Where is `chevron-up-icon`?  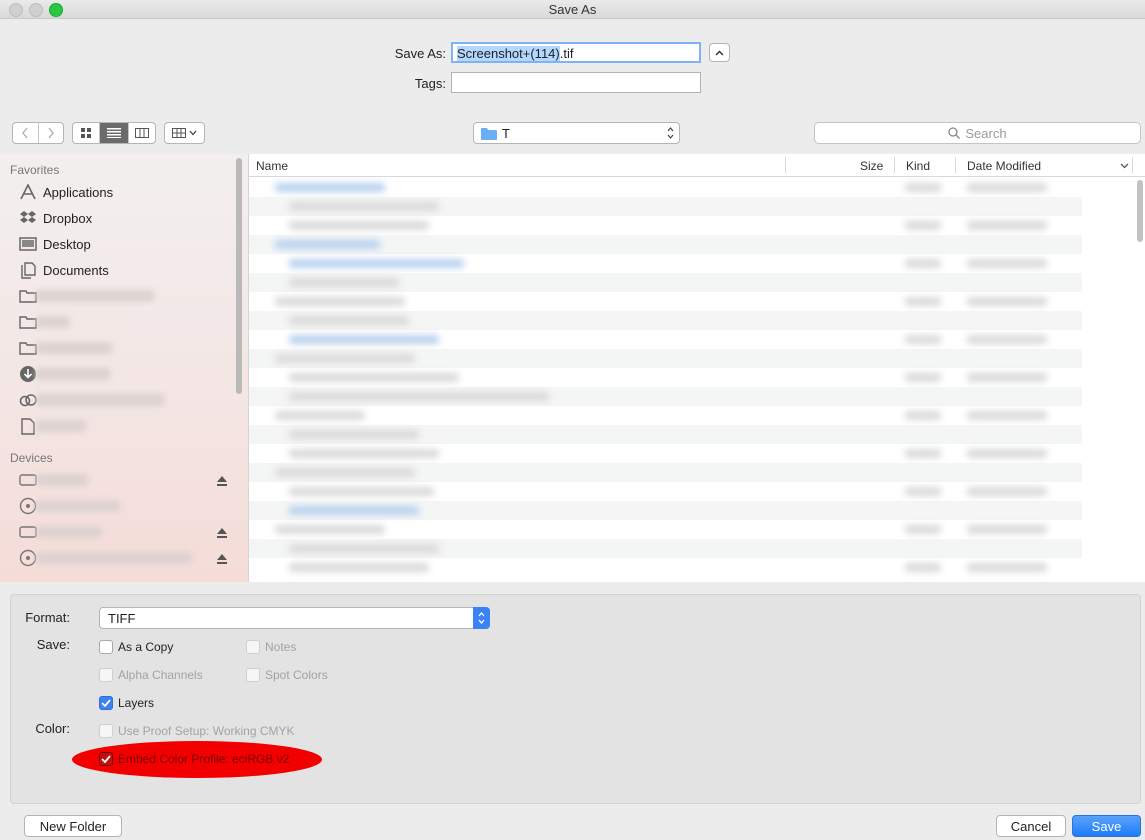 chevron-up-icon is located at coordinates (719, 52).